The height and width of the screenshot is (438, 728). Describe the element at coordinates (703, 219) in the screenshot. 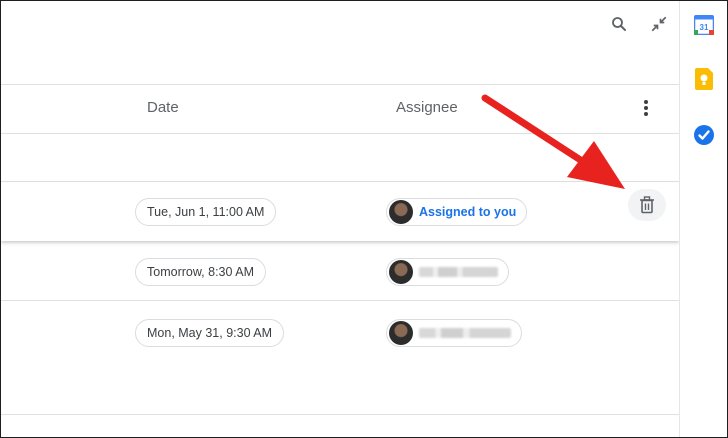

I see `side-panel: 31` at that location.